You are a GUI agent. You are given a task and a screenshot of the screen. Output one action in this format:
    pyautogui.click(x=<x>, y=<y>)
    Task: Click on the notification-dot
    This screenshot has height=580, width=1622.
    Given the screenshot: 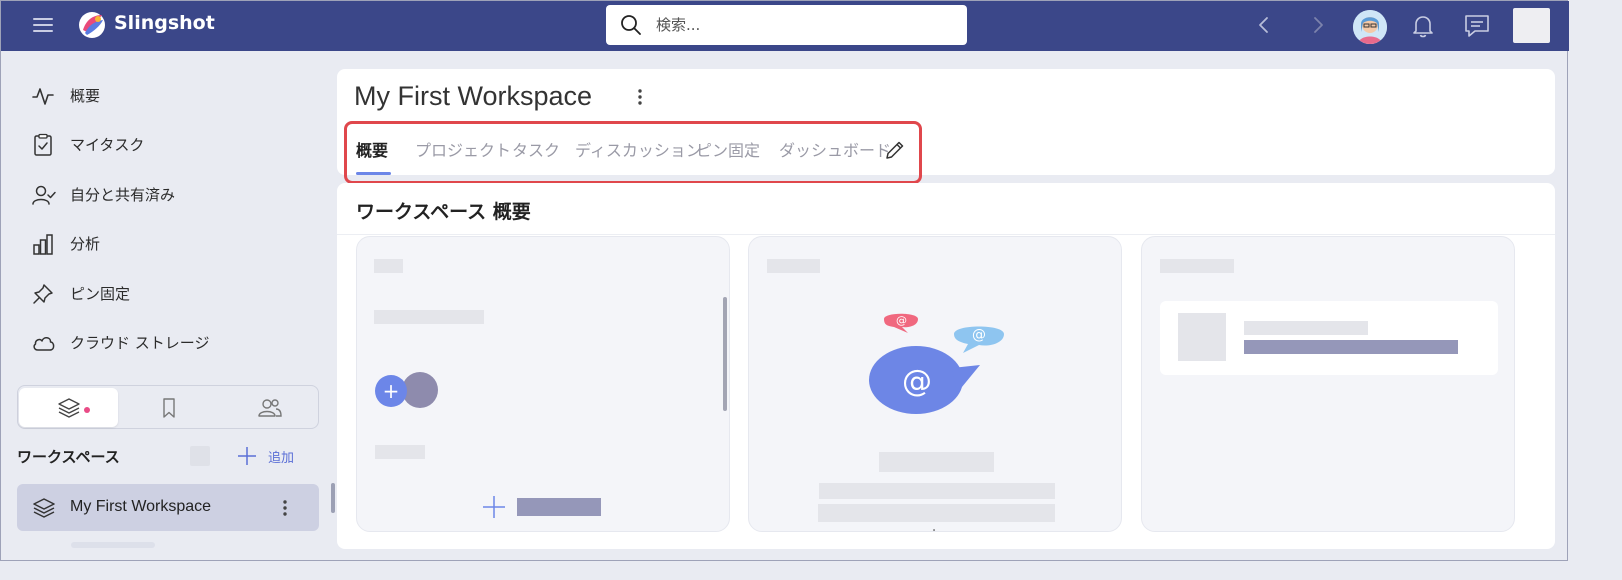 What is the action you would take?
    pyautogui.click(x=87, y=410)
    